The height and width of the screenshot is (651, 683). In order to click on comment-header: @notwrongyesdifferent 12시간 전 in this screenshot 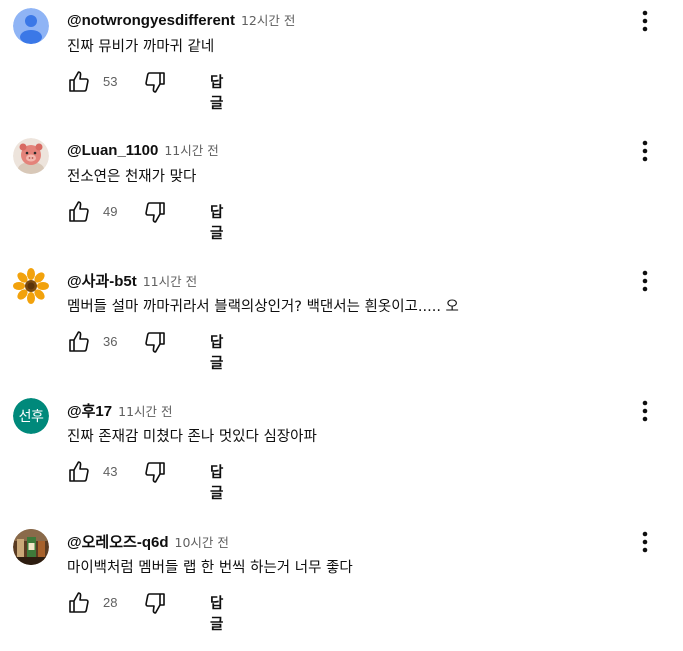, I will do `click(181, 20)`.